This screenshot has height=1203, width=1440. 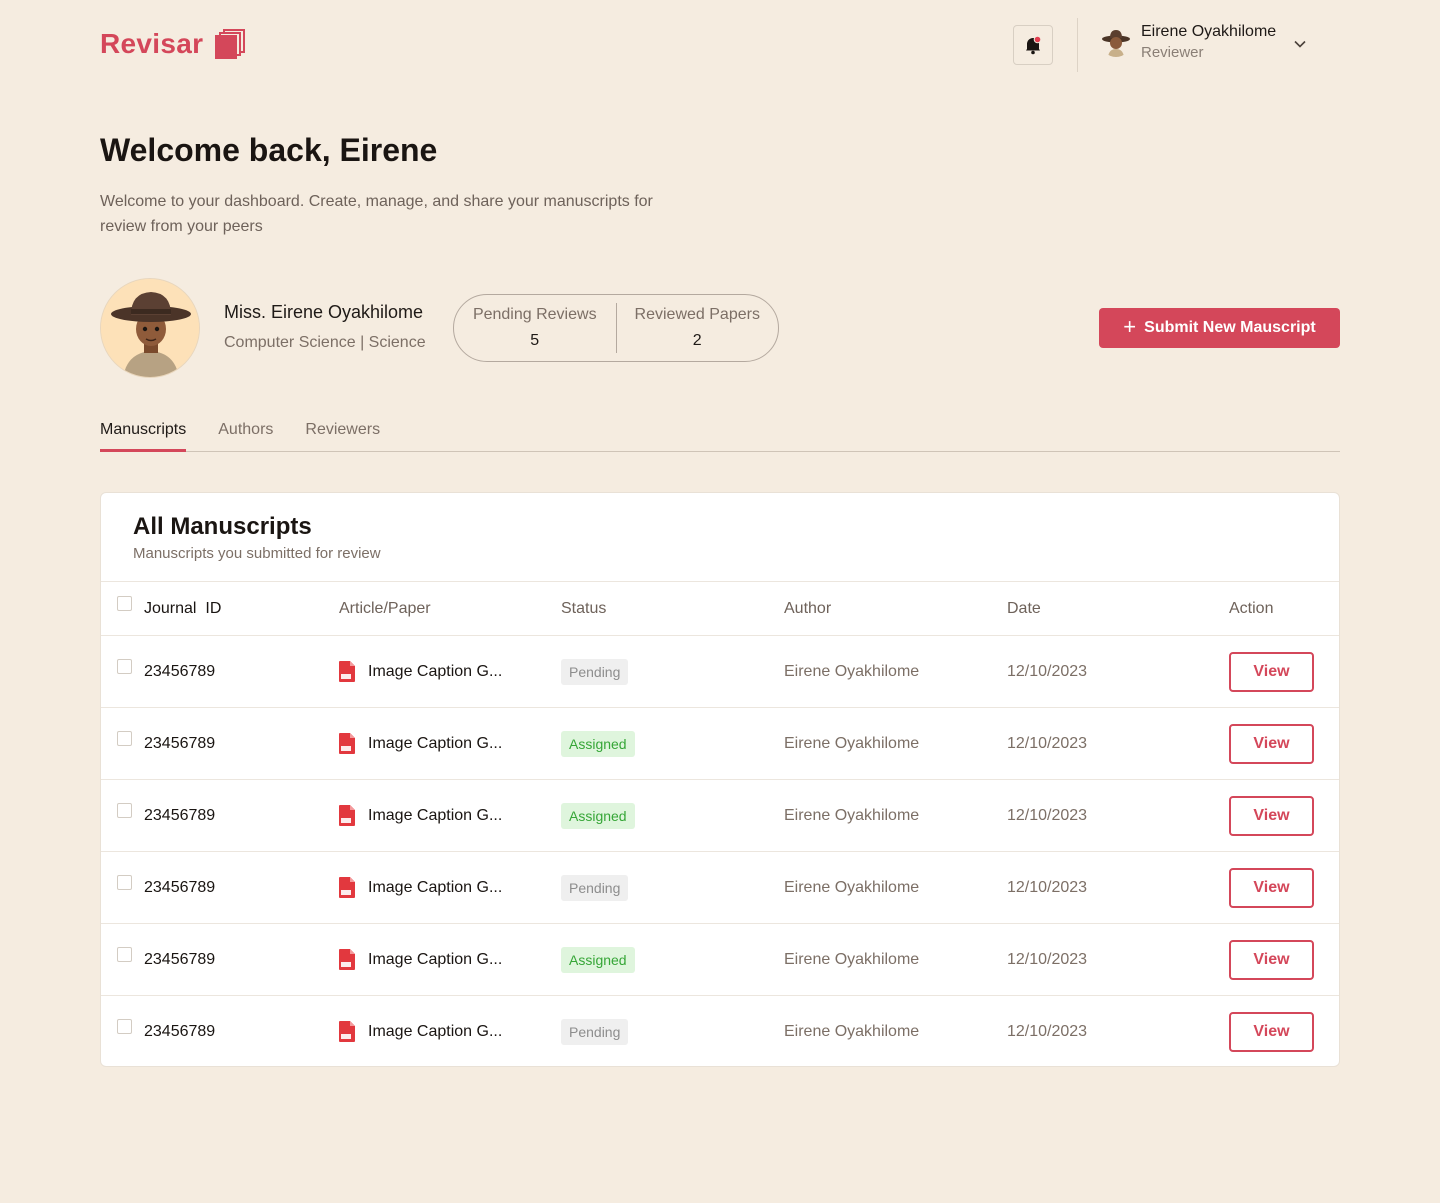 I want to click on stats-summary: Pending Reviews 5 Reviewed Papers 2, so click(x=616, y=328).